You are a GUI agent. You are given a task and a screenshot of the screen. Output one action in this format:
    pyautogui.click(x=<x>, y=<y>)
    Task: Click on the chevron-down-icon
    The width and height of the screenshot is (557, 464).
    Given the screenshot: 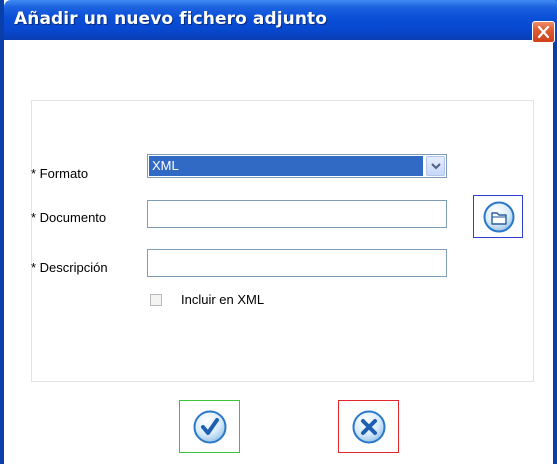 What is the action you would take?
    pyautogui.click(x=436, y=166)
    